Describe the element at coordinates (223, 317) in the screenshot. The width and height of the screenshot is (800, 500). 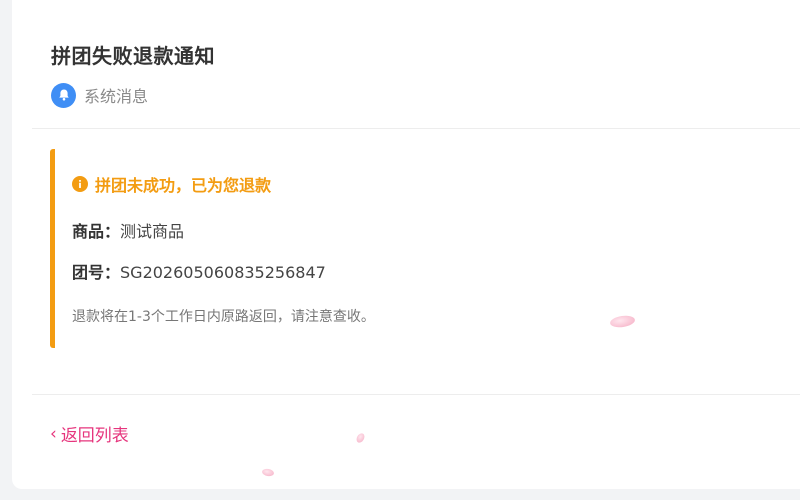
I see `refund-description: 退款将在1-3个工作日内原路返回，请注意查收。` at that location.